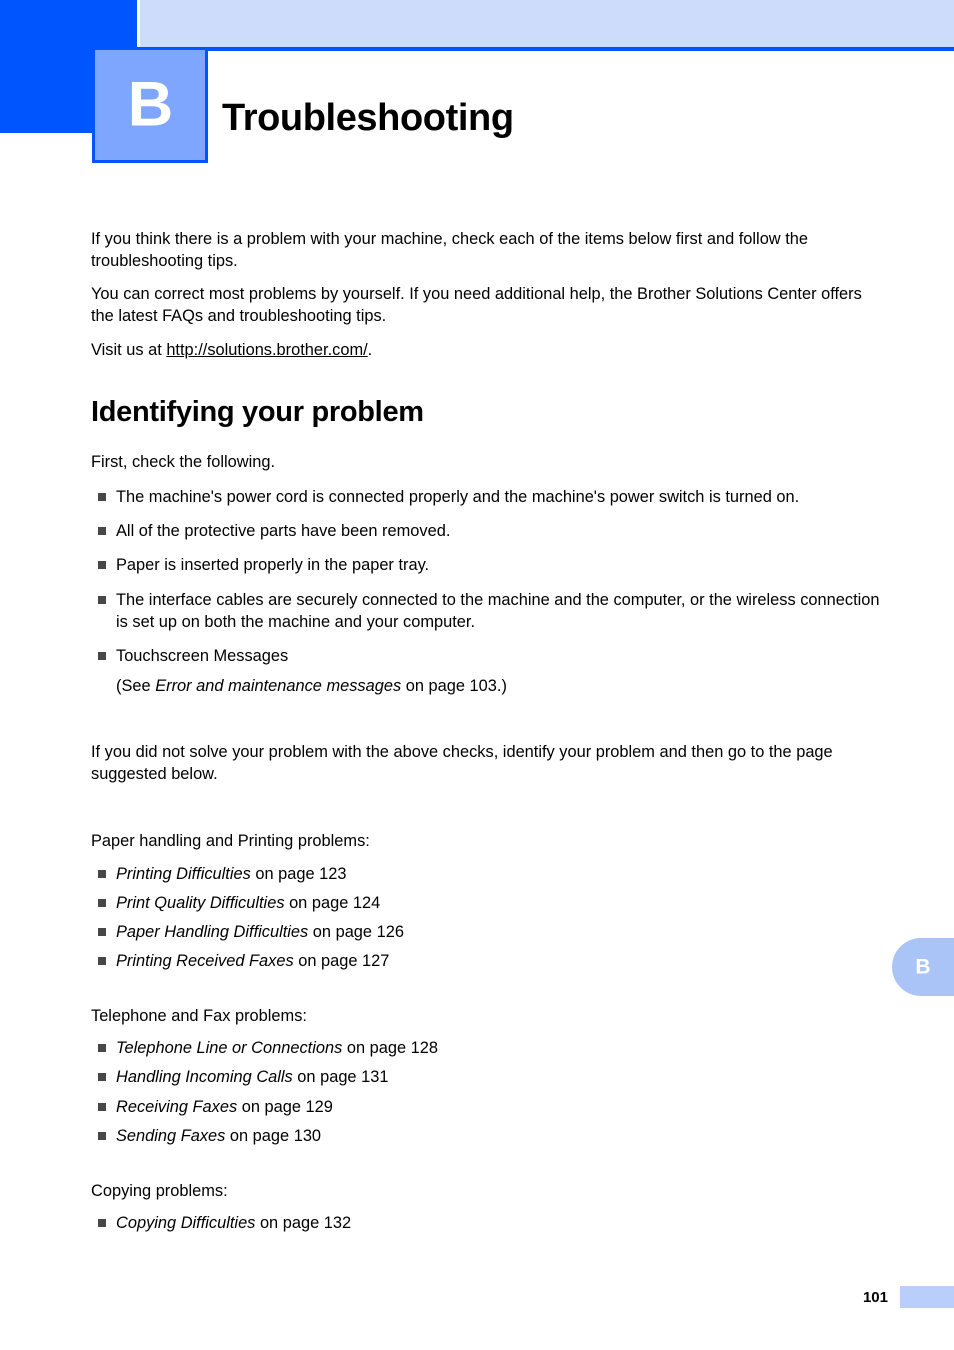  Describe the element at coordinates (368, 118) in the screenshot. I see `page-title: Troubleshooting` at that location.